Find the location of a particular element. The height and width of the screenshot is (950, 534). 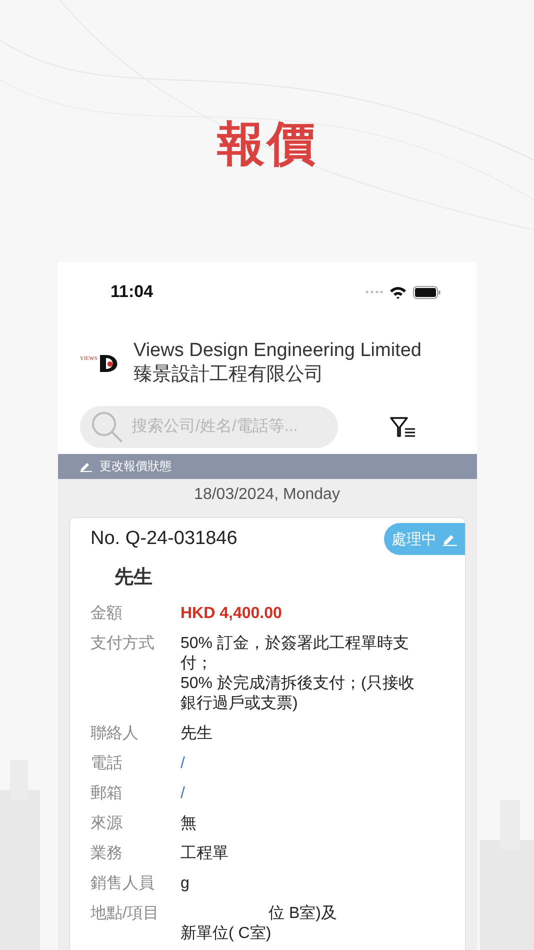

date-header: 18/03/2024, Monday is located at coordinates (267, 495).